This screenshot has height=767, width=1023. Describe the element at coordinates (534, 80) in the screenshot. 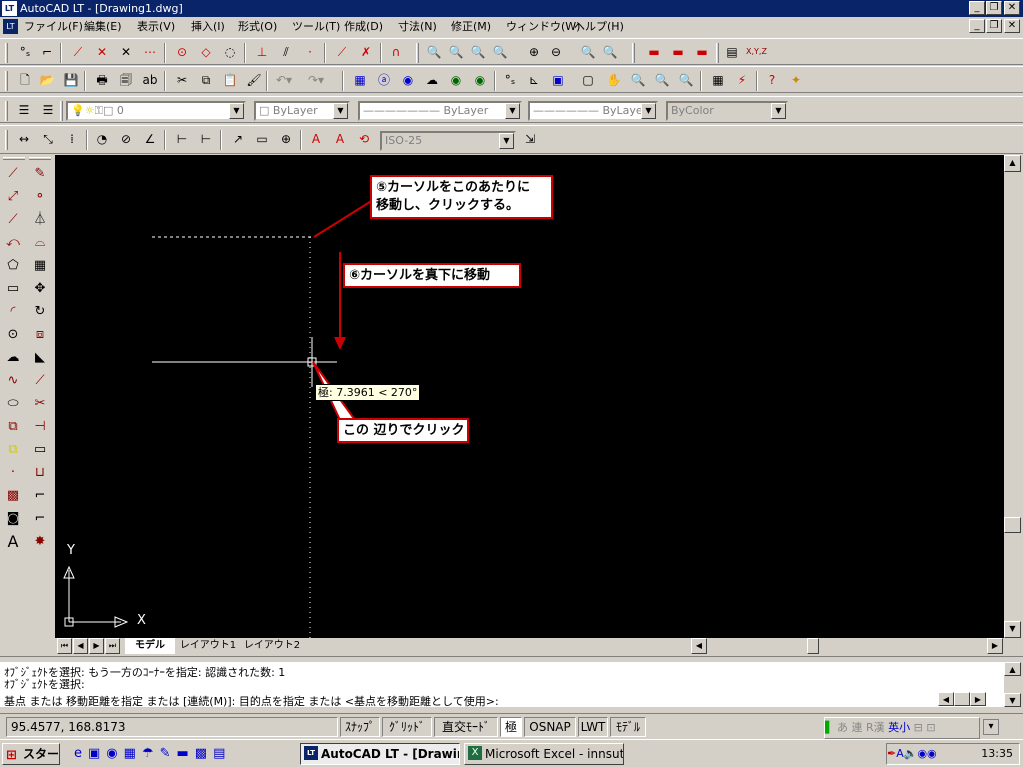

I see `ucs-icon: ⊾` at that location.